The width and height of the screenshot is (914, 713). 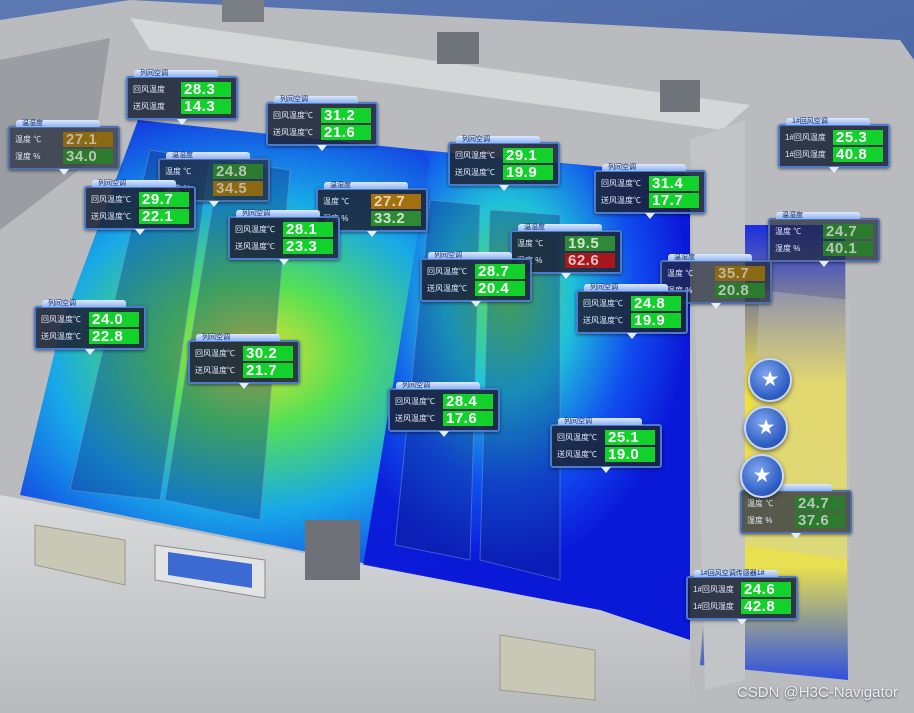 What do you see at coordinates (444, 409) in the screenshot?
I see `sensor-tag: 列间空调 回风温度℃ 28.4 送风温度℃ 17.6` at bounding box center [444, 409].